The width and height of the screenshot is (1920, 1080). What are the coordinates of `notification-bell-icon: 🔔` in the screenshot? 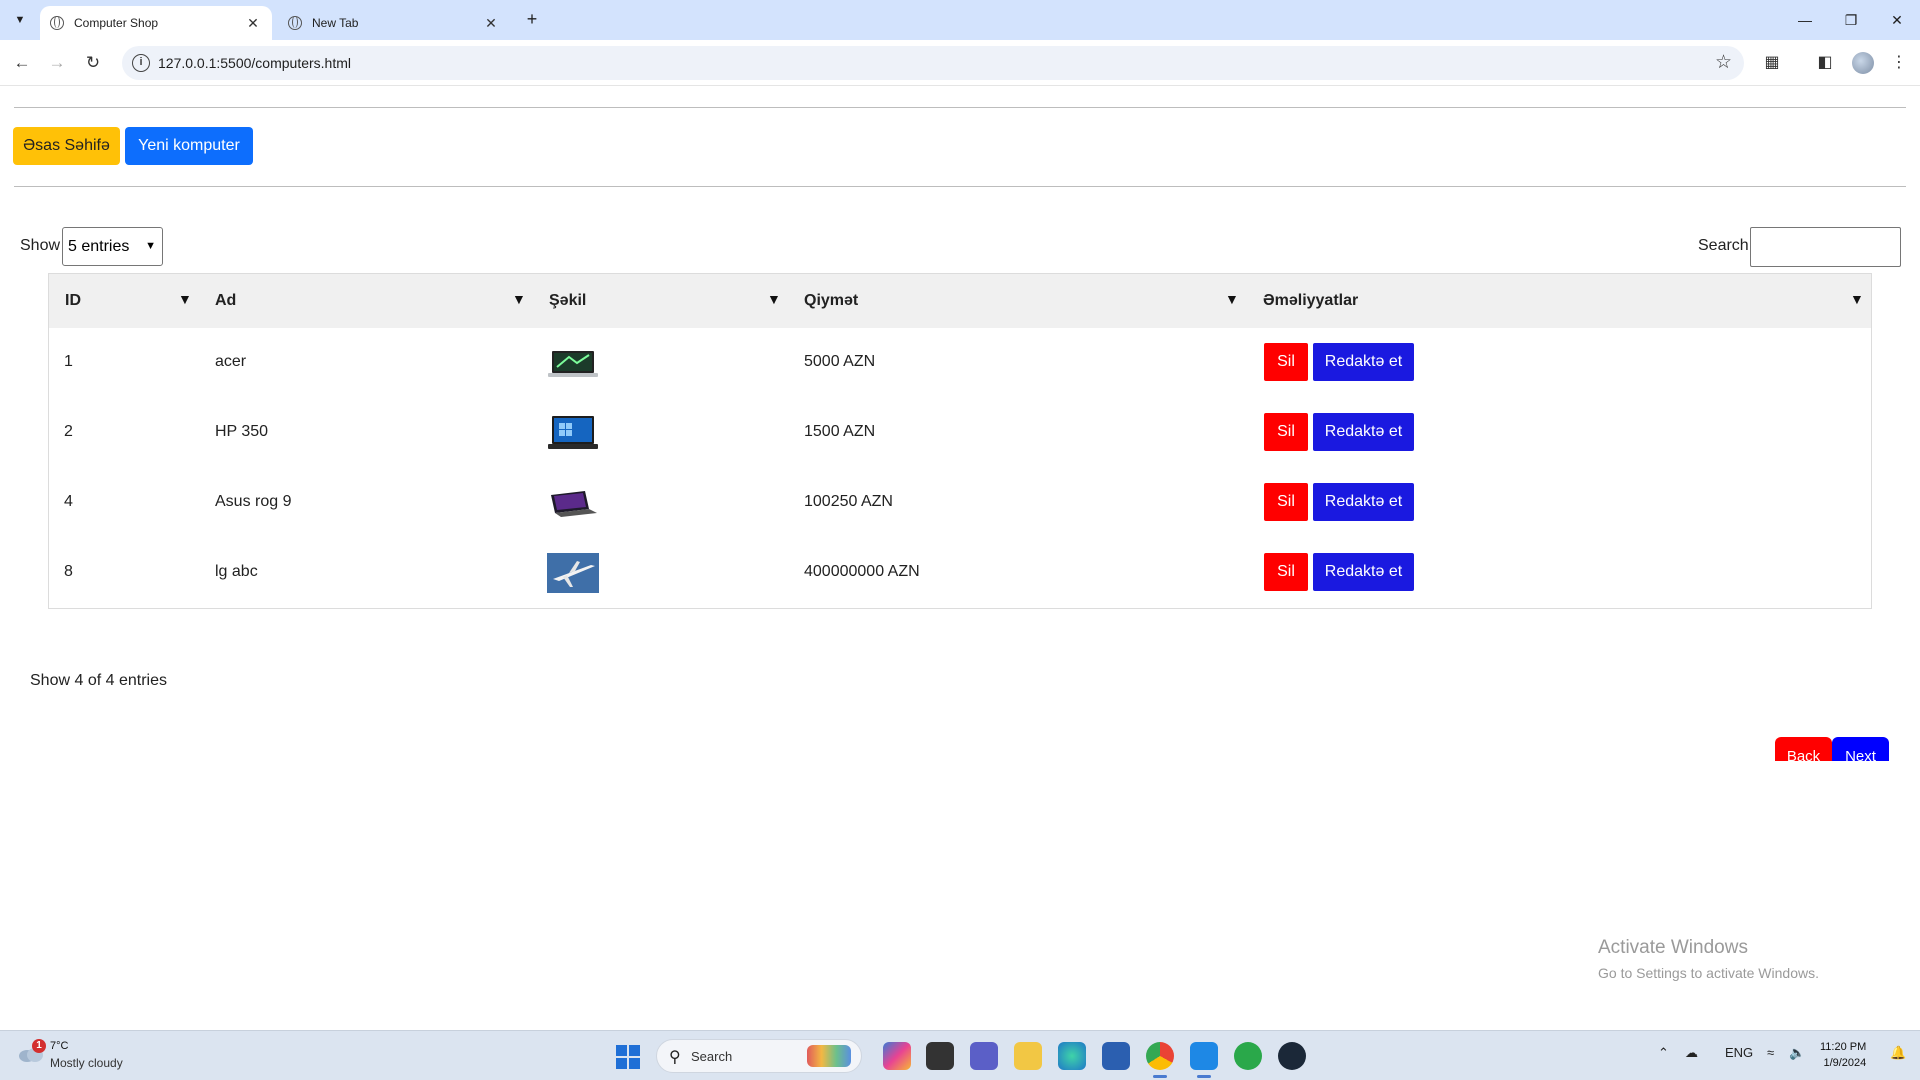 It's located at (1898, 1053).